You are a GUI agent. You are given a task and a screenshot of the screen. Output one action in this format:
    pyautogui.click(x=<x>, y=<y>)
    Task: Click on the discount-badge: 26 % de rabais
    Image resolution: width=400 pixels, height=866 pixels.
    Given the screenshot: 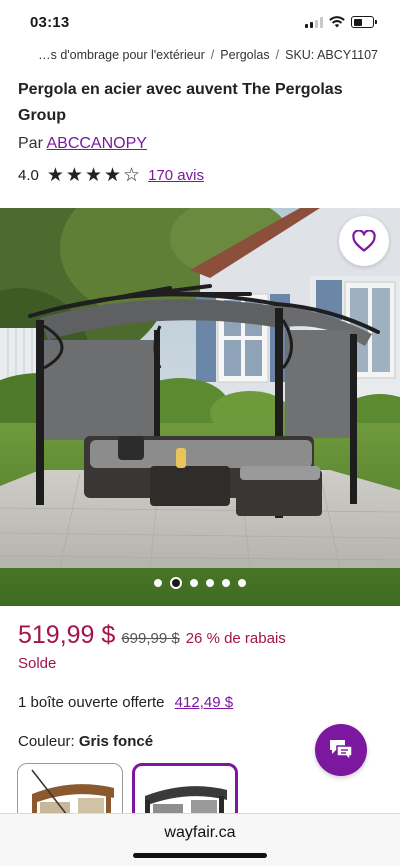 What is the action you would take?
    pyautogui.click(x=235, y=638)
    